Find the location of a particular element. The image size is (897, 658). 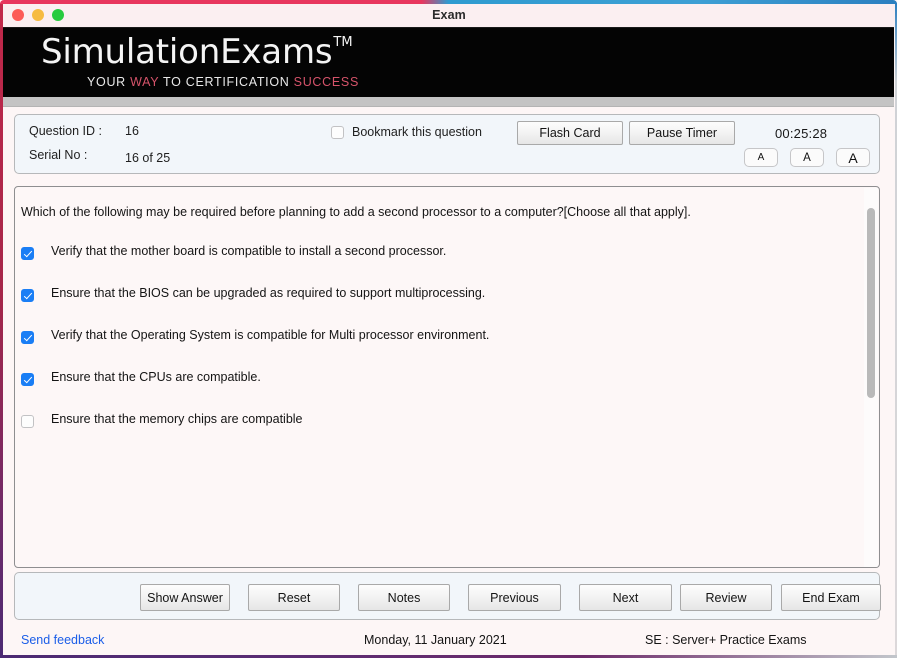

title-bar: Exam is located at coordinates (449, 15).